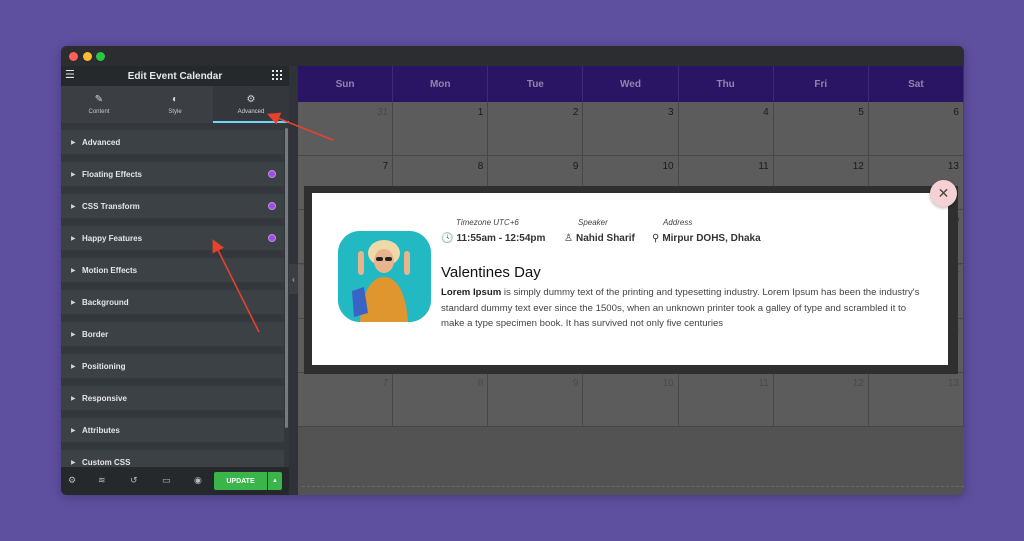 Image resolution: width=1024 pixels, height=541 pixels. What do you see at coordinates (273, 222) in the screenshot?
I see `annotation-arrows` at bounding box center [273, 222].